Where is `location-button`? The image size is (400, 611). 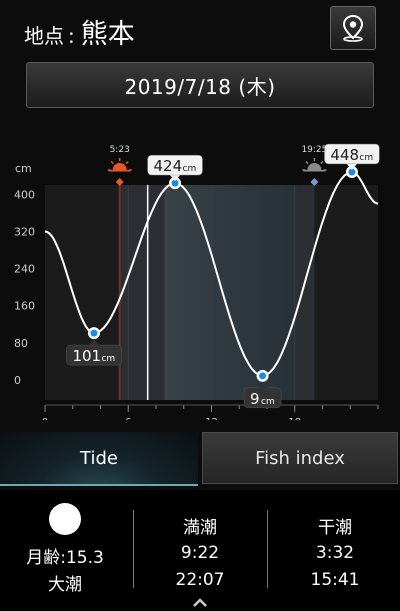 location-button is located at coordinates (353, 28).